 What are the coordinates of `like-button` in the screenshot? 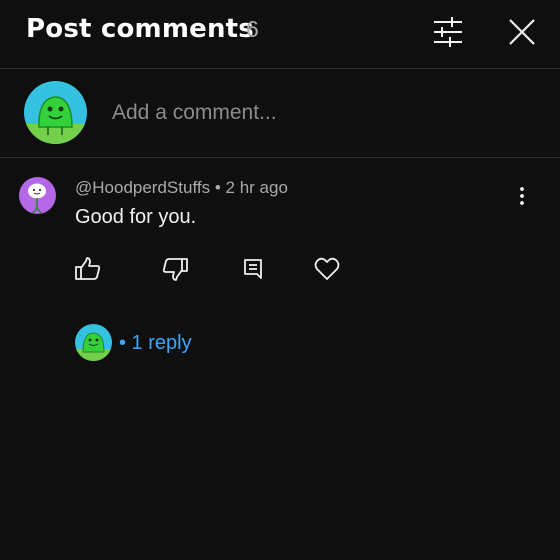 It's located at (88, 269).